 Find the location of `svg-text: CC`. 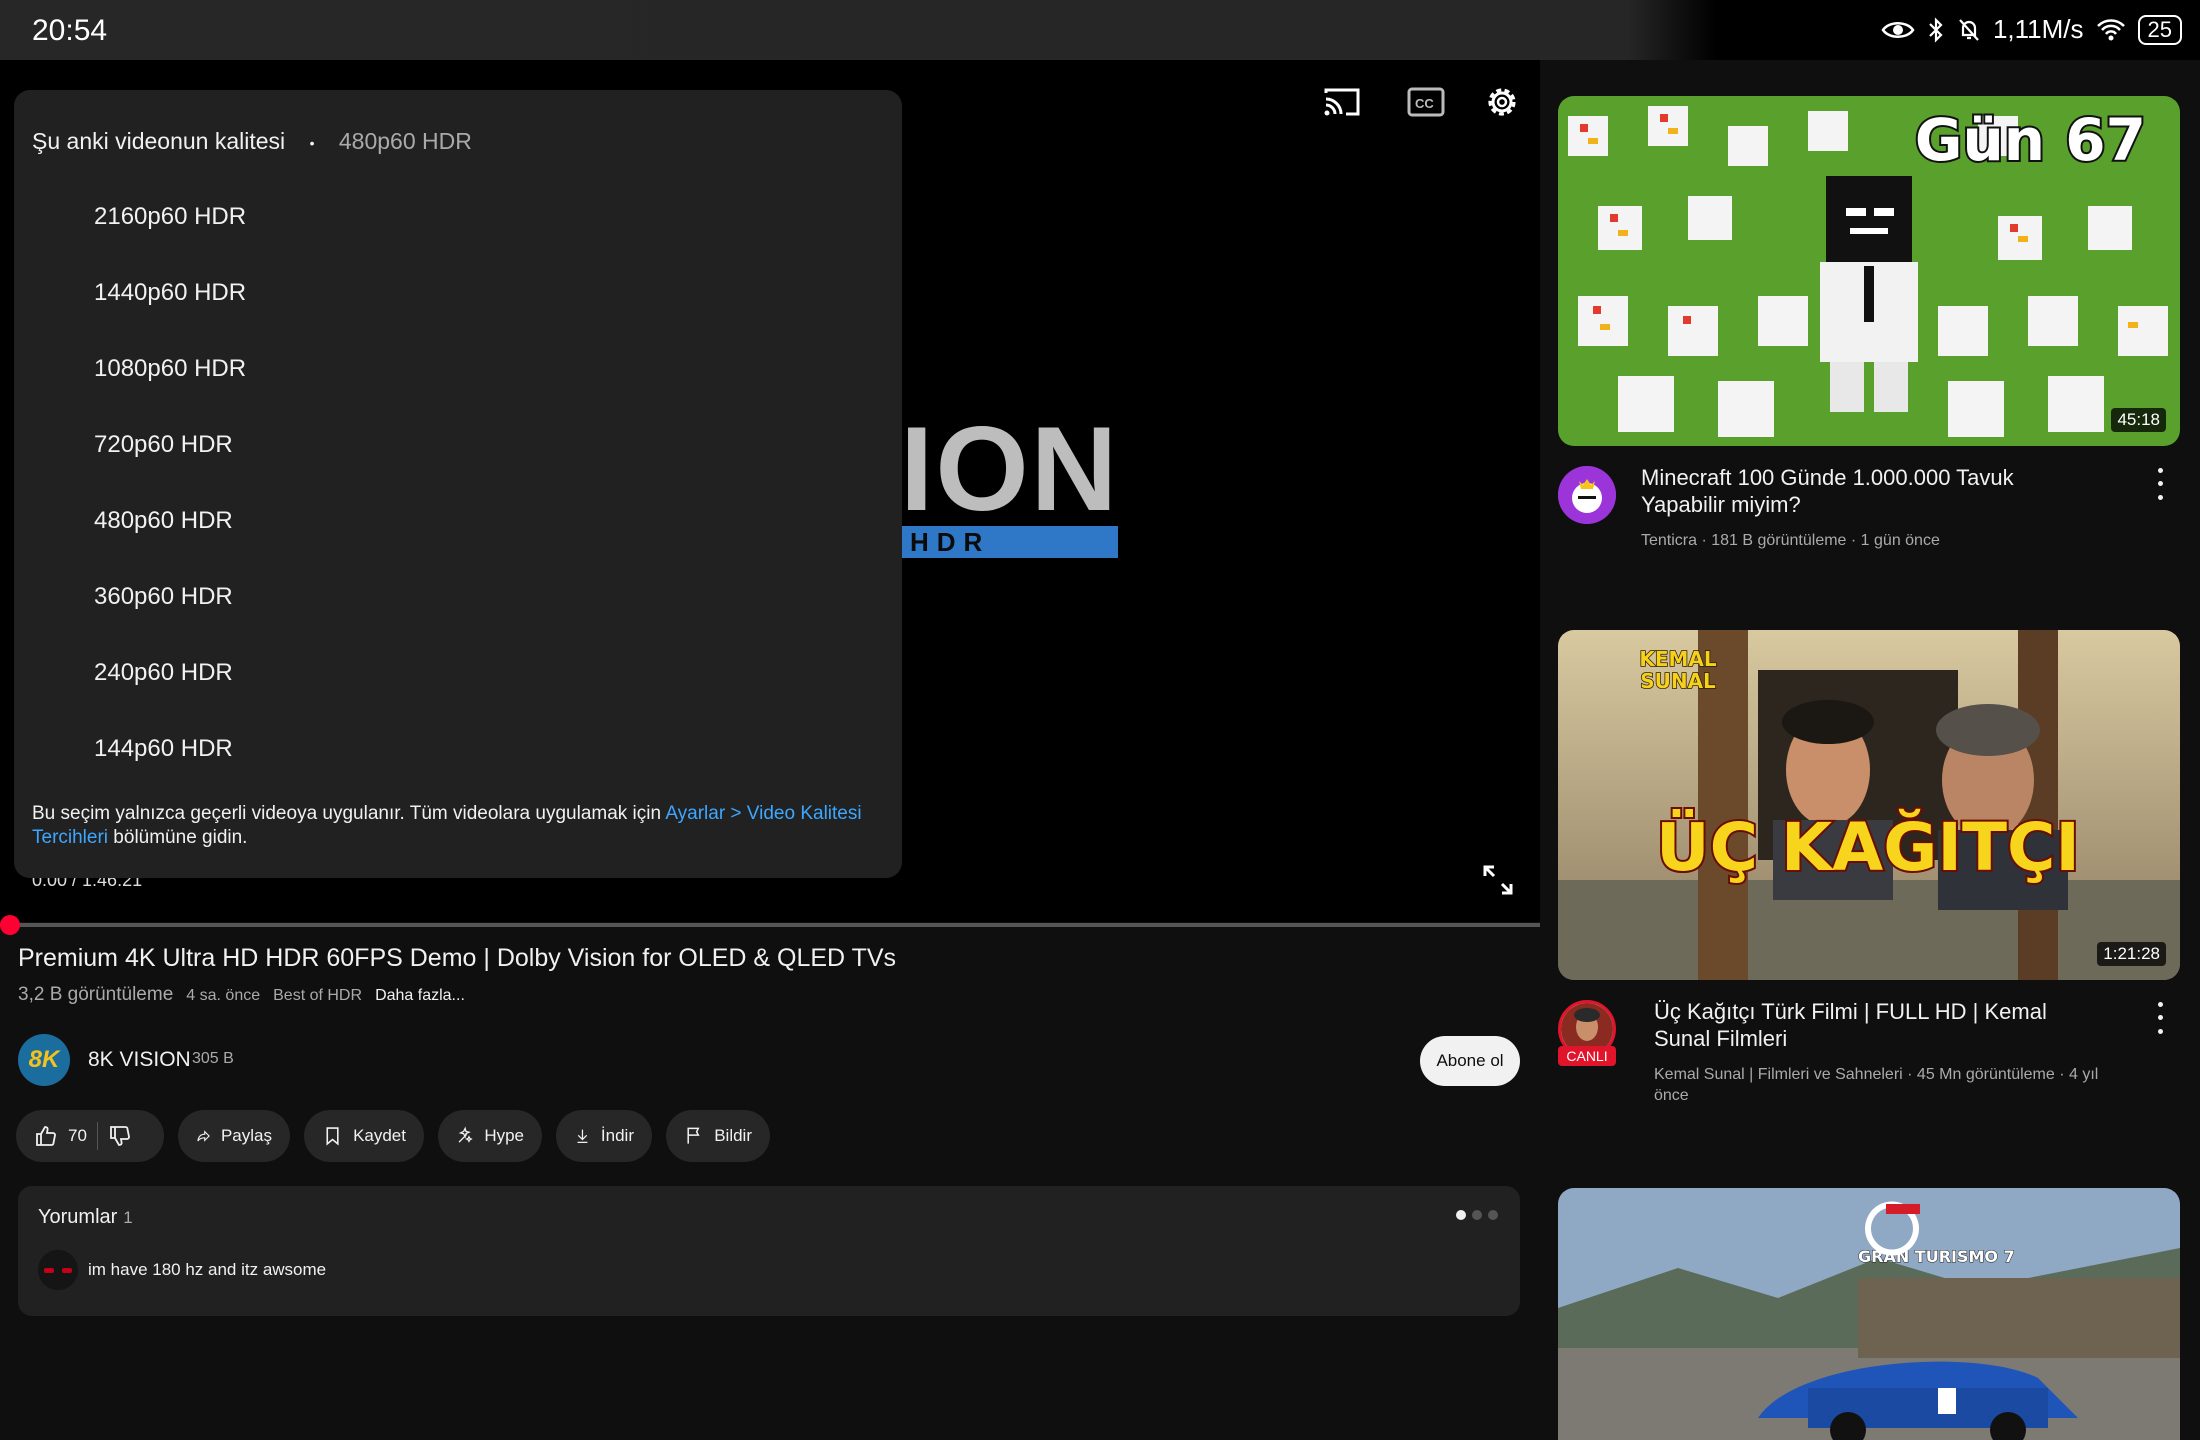

svg-text: CC is located at coordinates (1424, 103).